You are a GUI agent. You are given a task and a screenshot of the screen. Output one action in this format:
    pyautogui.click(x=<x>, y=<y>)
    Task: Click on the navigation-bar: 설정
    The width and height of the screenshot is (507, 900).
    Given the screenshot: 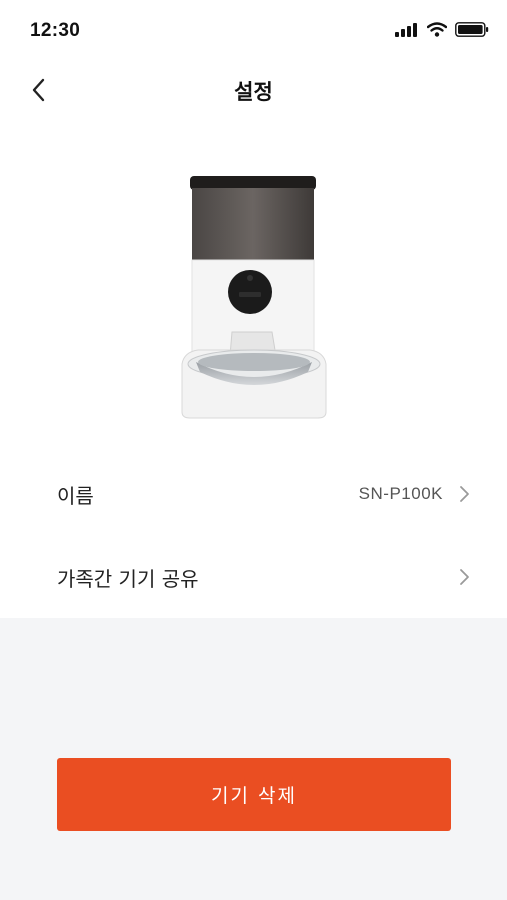 What is the action you would take?
    pyautogui.click(x=253, y=90)
    